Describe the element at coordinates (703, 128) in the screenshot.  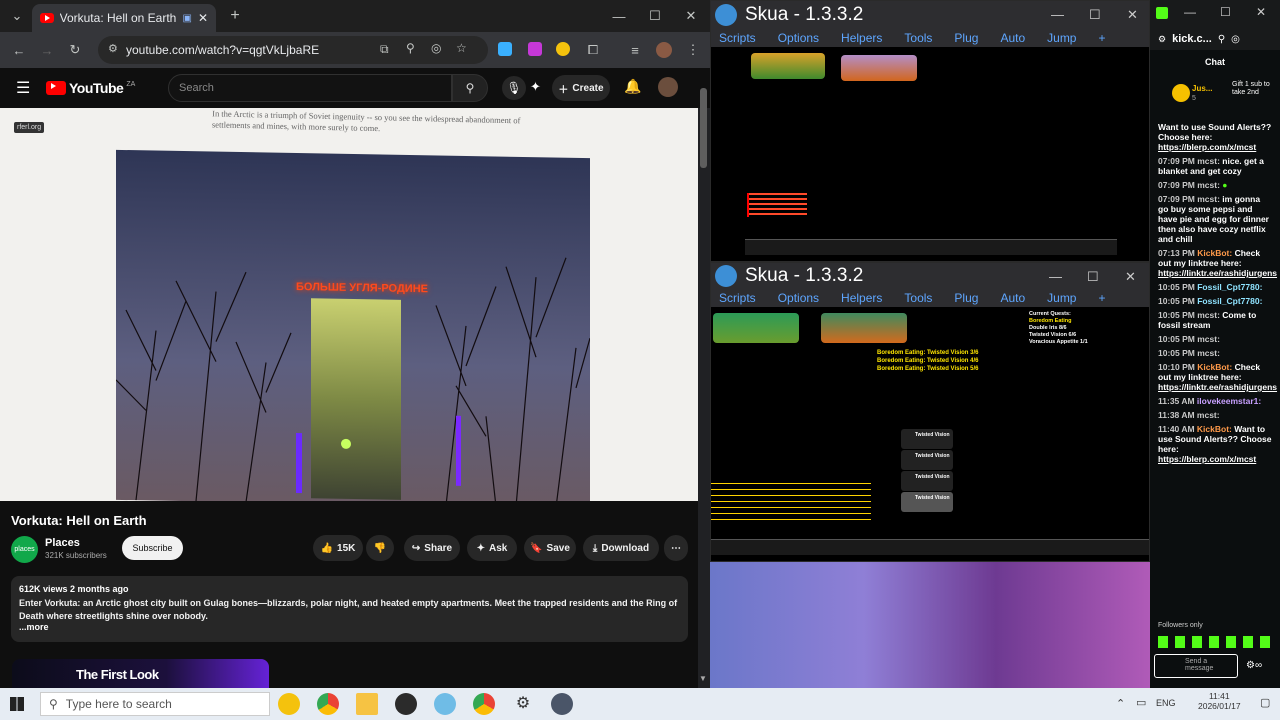
I see `page-scrollbar` at that location.